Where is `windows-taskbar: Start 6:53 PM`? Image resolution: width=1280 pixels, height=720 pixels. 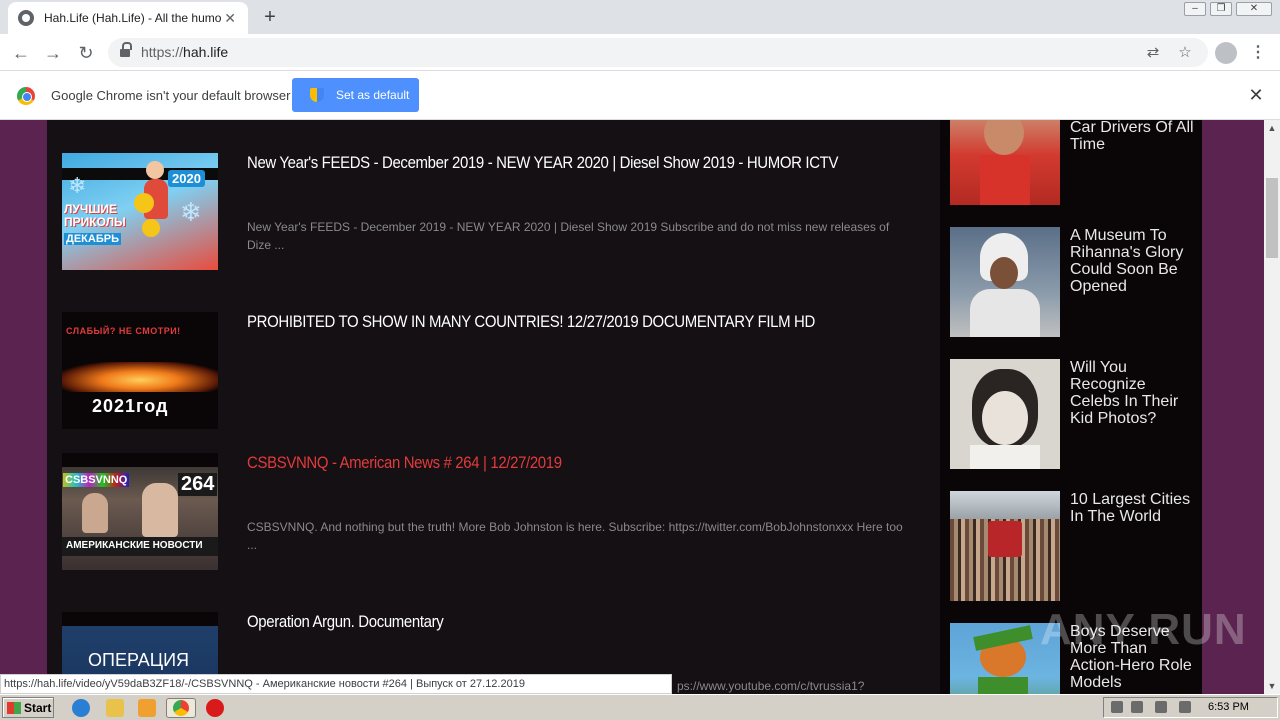 windows-taskbar: Start 6:53 PM is located at coordinates (640, 707).